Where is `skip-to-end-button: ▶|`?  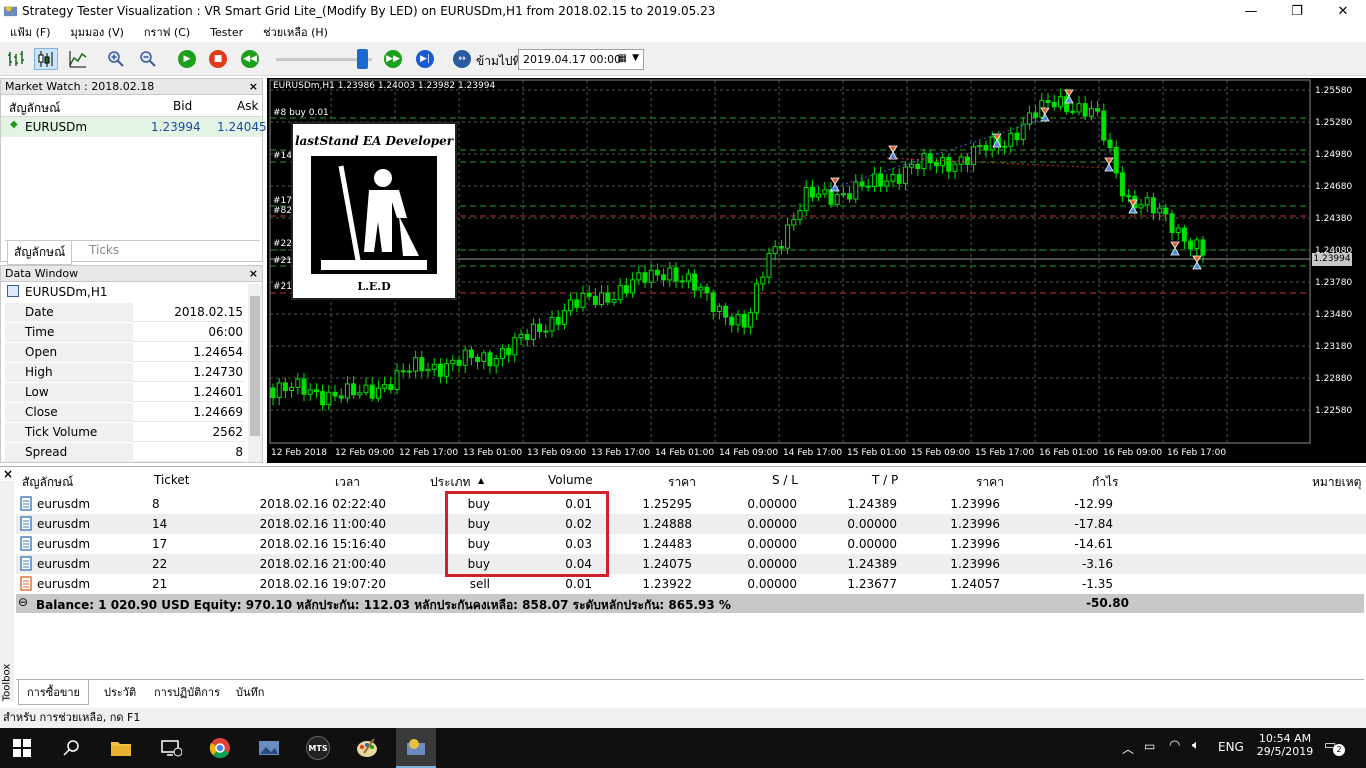 skip-to-end-button: ▶| is located at coordinates (425, 59).